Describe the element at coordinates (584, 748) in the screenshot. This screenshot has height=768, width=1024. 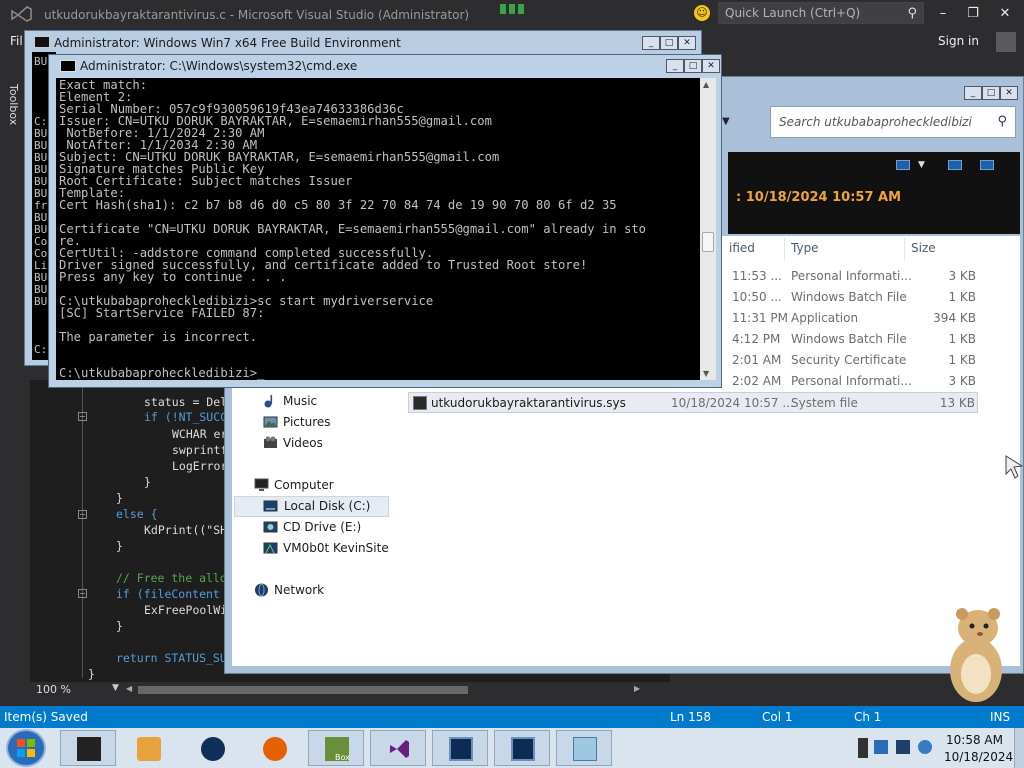
I see `taskbar-explorer-button` at that location.